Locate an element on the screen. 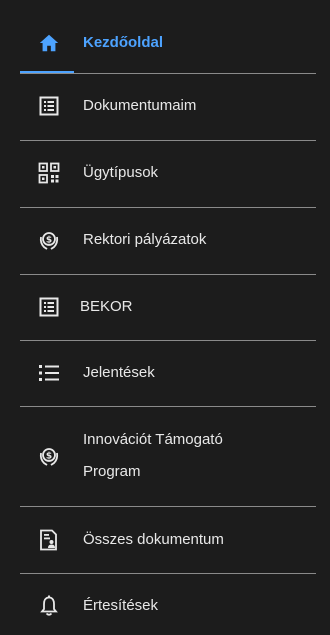 The height and width of the screenshot is (635, 330). nav-item-label: Jelentések is located at coordinates (119, 372).